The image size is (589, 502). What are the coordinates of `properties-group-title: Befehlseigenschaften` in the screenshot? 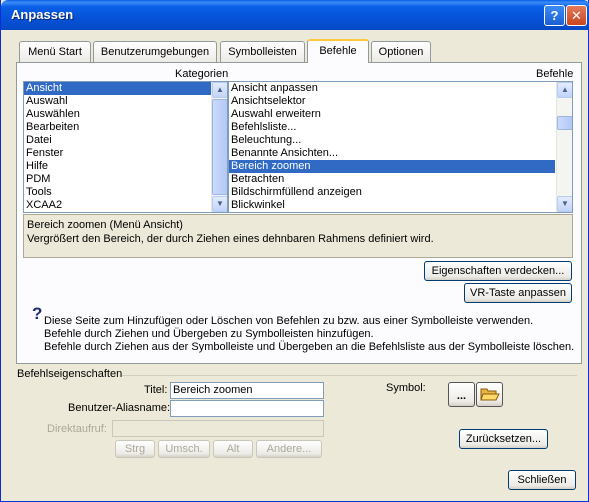 It's located at (70, 374).